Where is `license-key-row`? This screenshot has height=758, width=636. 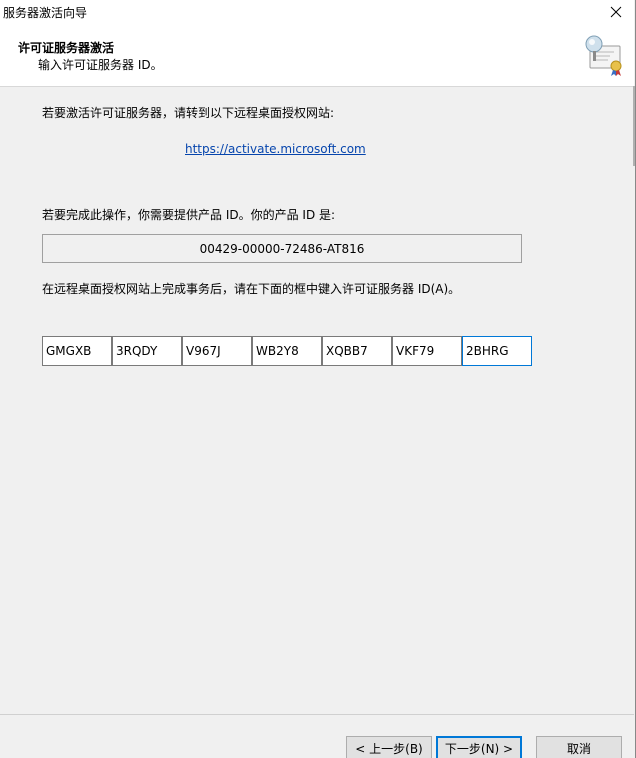 license-key-row is located at coordinates (287, 351).